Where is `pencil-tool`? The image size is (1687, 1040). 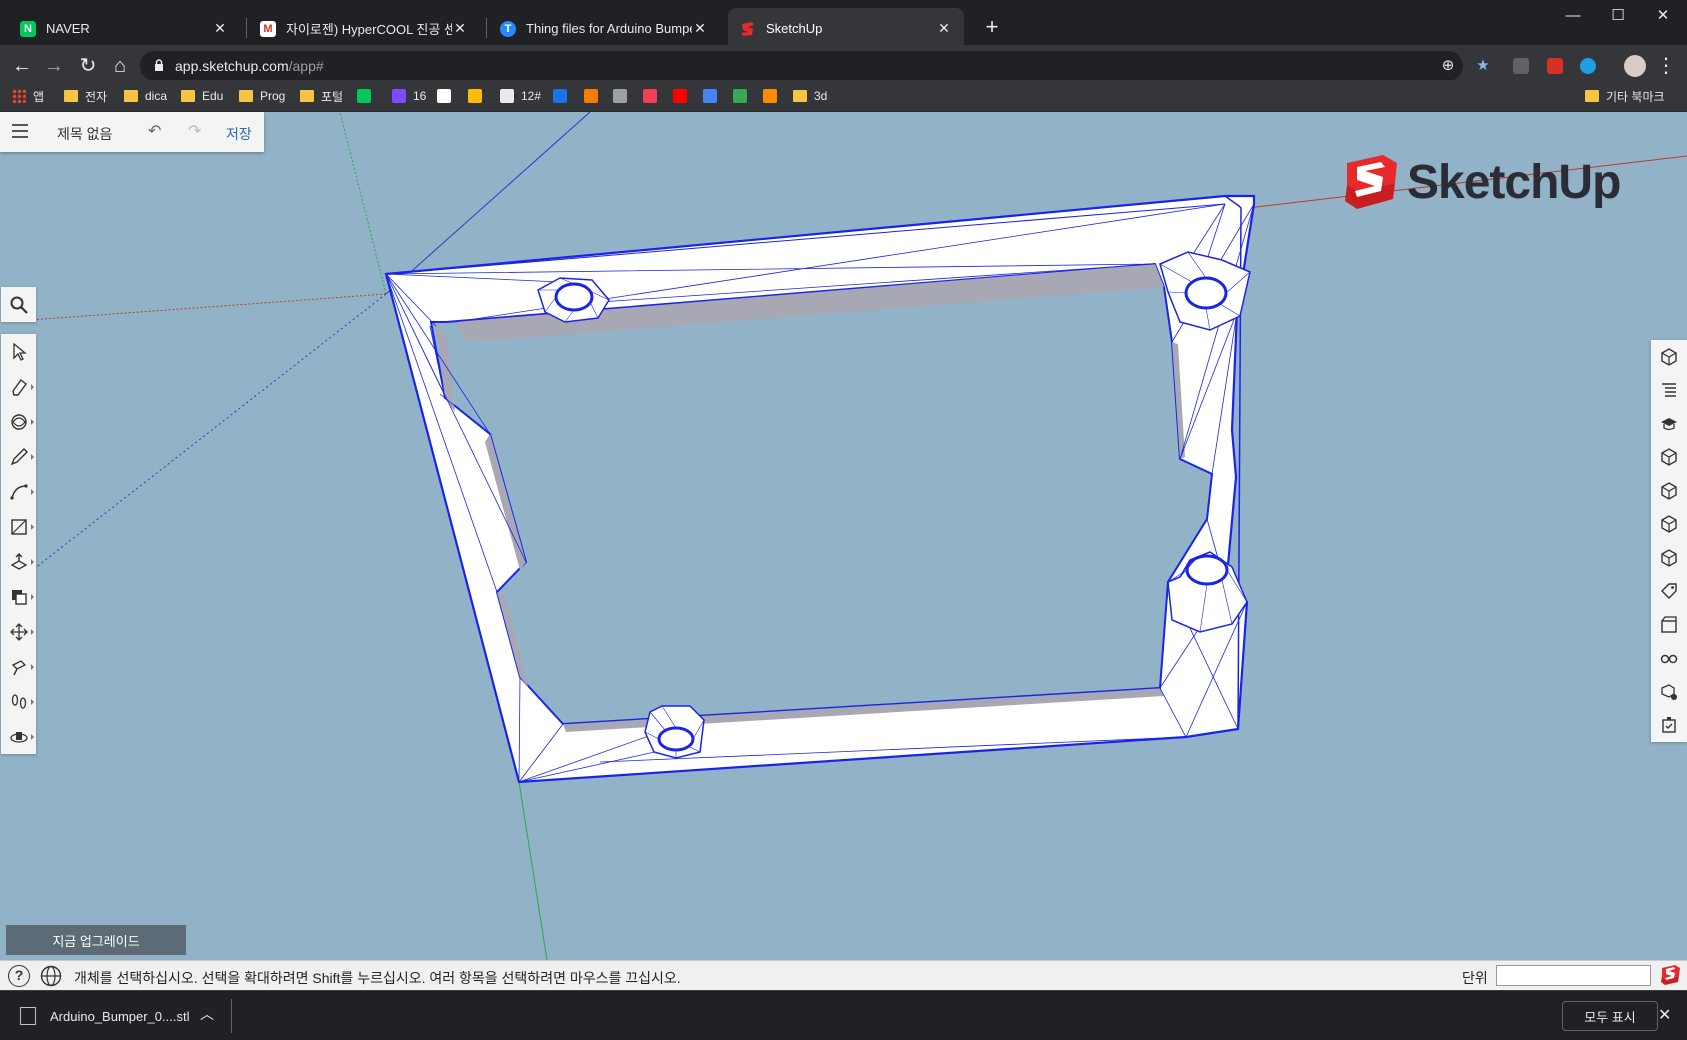
pencil-tool is located at coordinates (18, 456).